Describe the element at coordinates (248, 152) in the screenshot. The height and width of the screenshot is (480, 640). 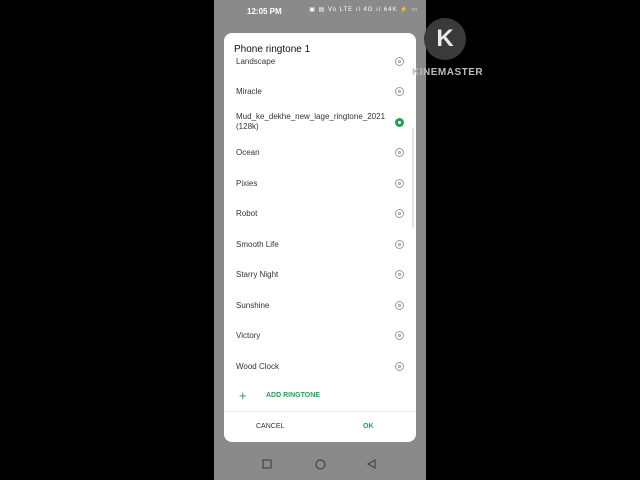
I see `ringtone-label: Ocean` at that location.